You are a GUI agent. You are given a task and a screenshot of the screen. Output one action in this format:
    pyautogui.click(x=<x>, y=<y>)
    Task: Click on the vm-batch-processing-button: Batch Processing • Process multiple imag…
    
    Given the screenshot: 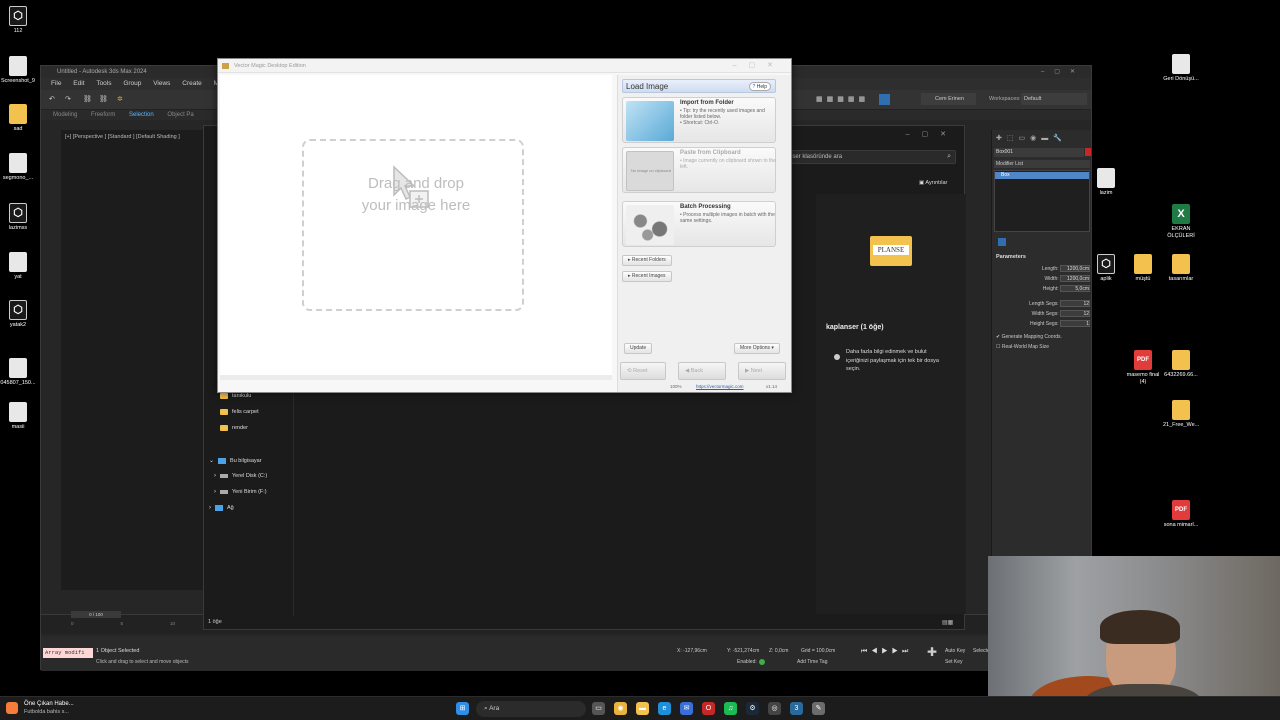 What is the action you would take?
    pyautogui.click(x=699, y=224)
    